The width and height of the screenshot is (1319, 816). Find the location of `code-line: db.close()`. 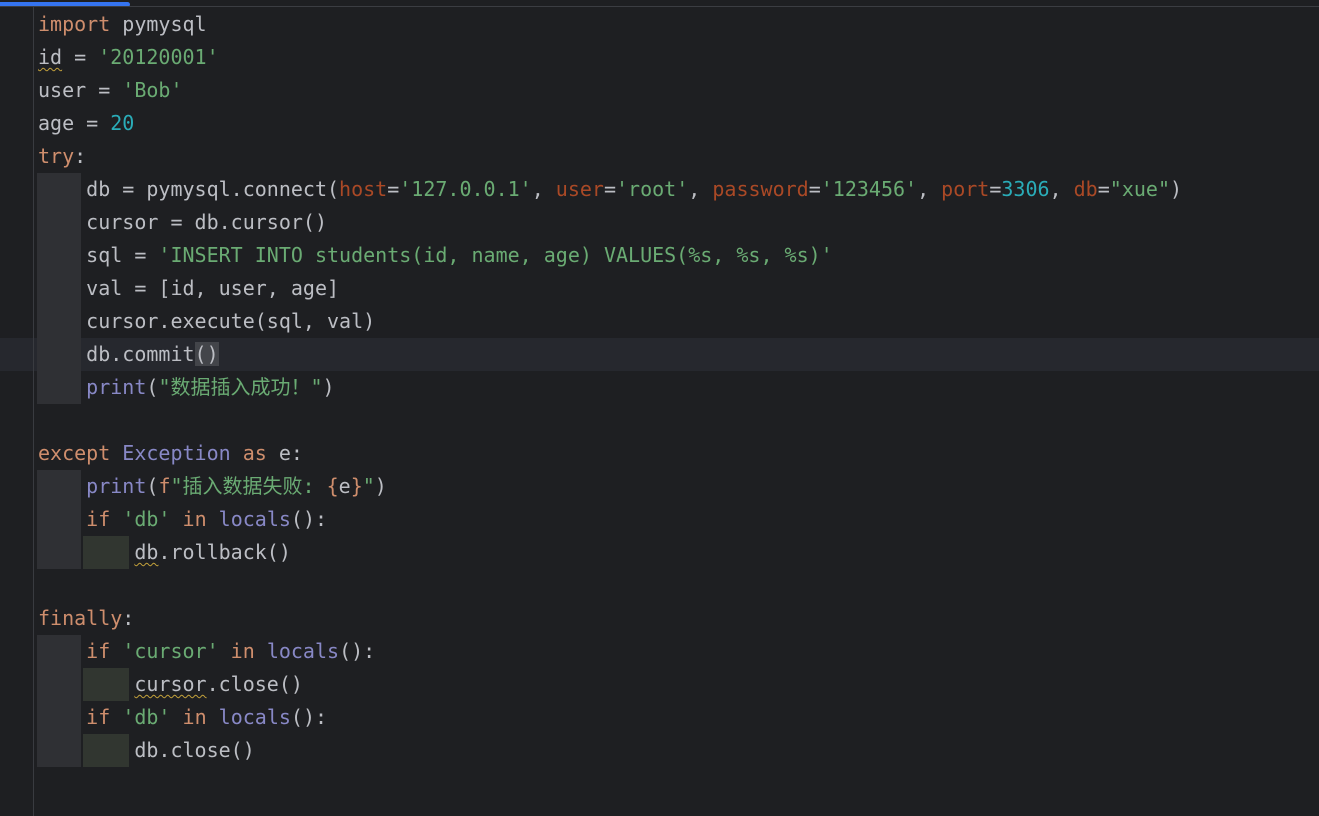

code-line: db.close() is located at coordinates (610, 750).